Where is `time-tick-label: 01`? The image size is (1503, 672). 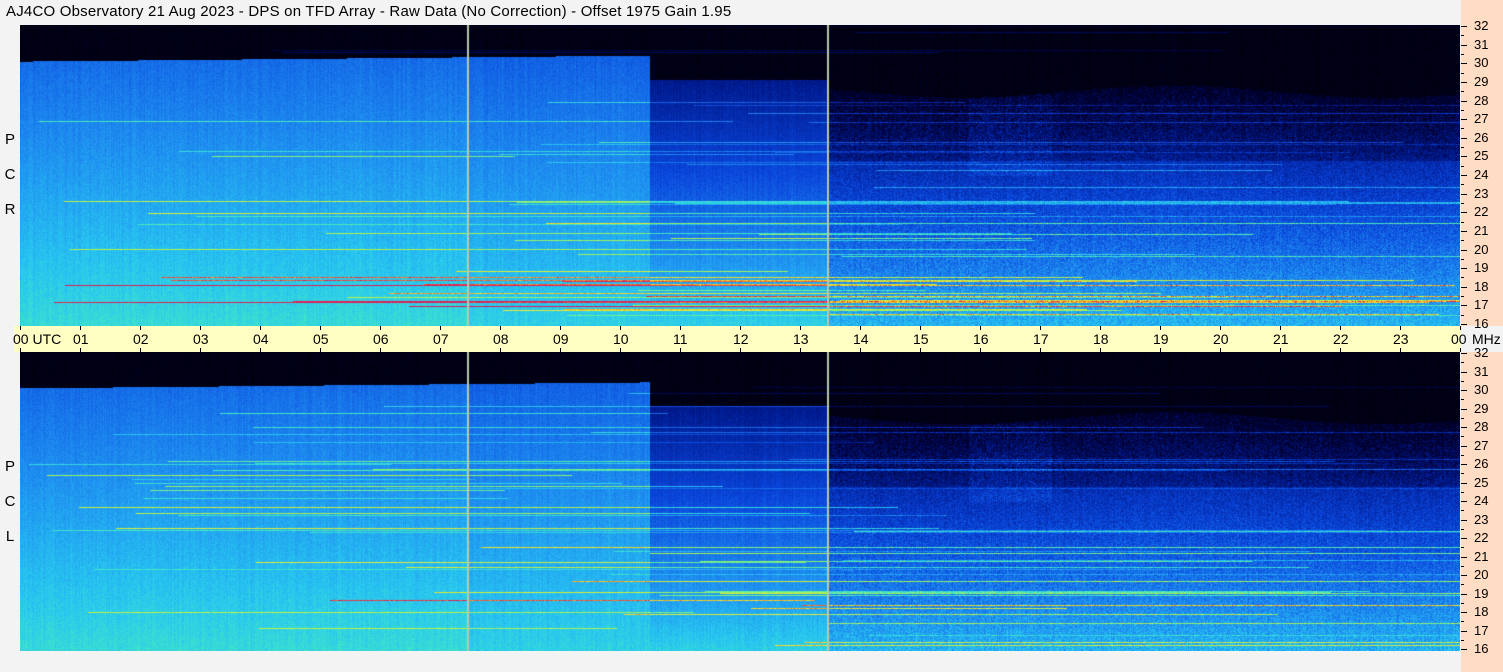
time-tick-label: 01 is located at coordinates (81, 339).